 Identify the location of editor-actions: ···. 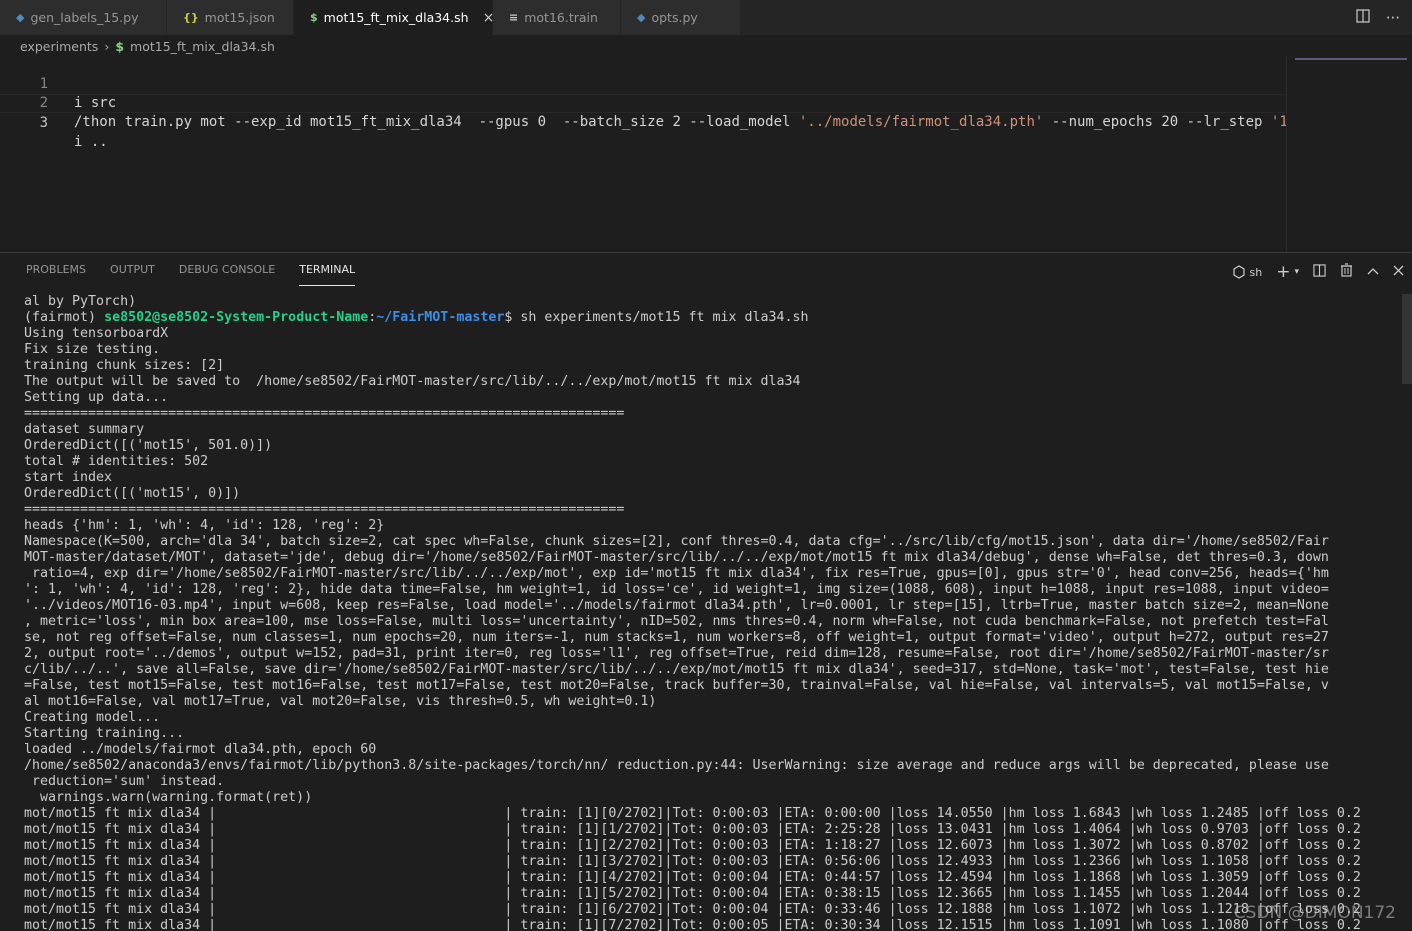
(1378, 17).